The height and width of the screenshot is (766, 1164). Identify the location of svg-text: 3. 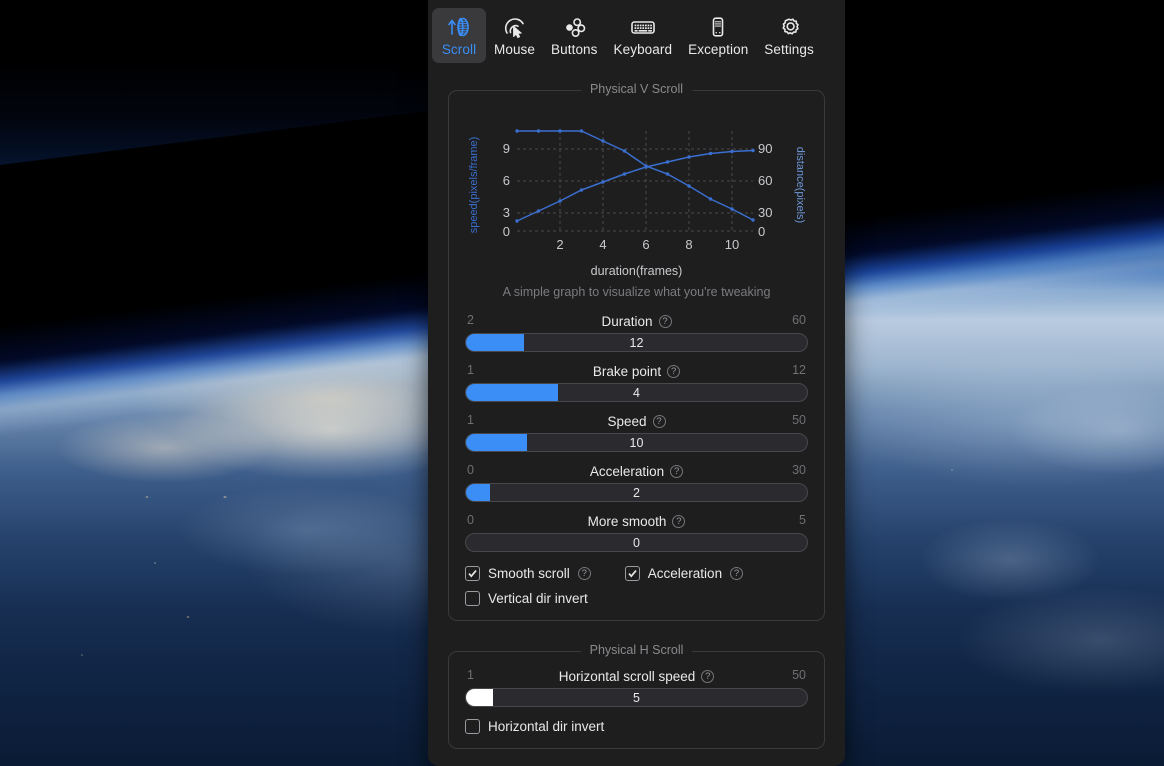
(506, 212).